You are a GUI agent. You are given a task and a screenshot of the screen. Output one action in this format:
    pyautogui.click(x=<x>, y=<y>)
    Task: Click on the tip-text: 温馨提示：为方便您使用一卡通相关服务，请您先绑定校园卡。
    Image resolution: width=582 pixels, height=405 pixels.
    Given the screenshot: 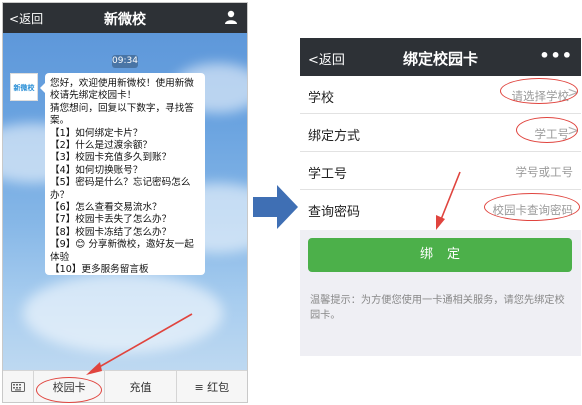 What is the action you would take?
    pyautogui.click(x=437, y=308)
    